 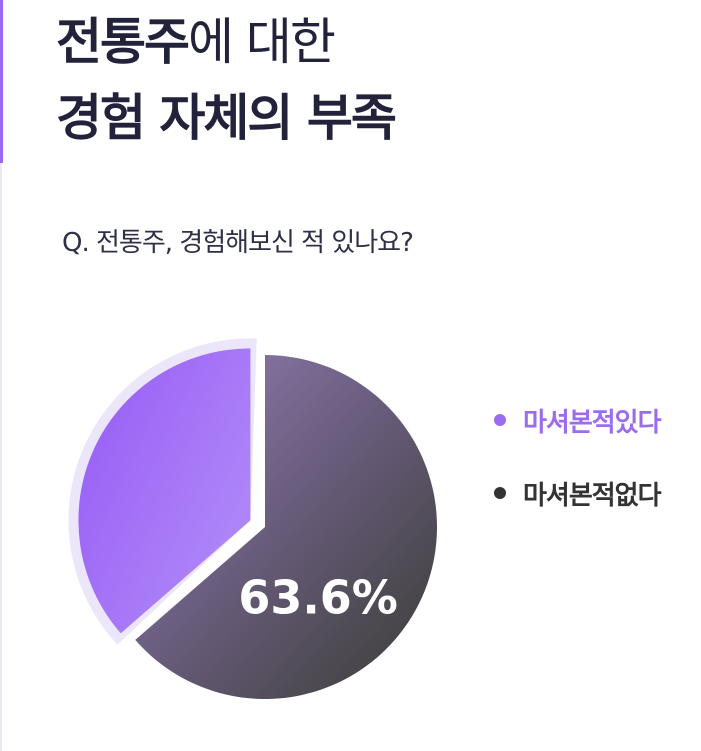 What do you see at coordinates (592, 422) in the screenshot?
I see `legend-label: 마셔본적있다` at bounding box center [592, 422].